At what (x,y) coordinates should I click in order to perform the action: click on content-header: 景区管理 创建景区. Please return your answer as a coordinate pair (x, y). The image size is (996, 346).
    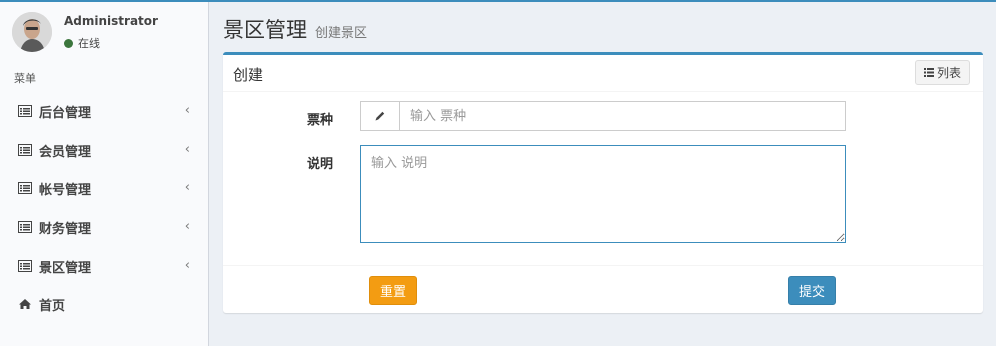
    Looking at the image, I should click on (295, 29).